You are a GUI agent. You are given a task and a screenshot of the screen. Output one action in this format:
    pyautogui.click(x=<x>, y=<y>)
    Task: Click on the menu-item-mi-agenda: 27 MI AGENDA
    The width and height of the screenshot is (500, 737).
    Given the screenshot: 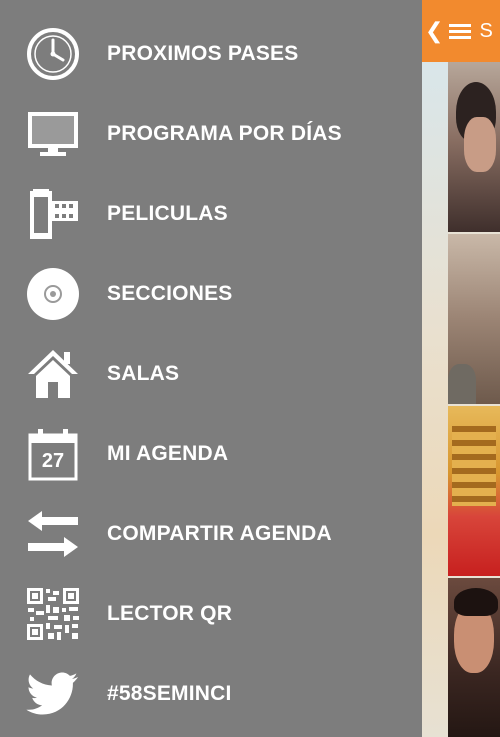 What is the action you would take?
    pyautogui.click(x=211, y=454)
    